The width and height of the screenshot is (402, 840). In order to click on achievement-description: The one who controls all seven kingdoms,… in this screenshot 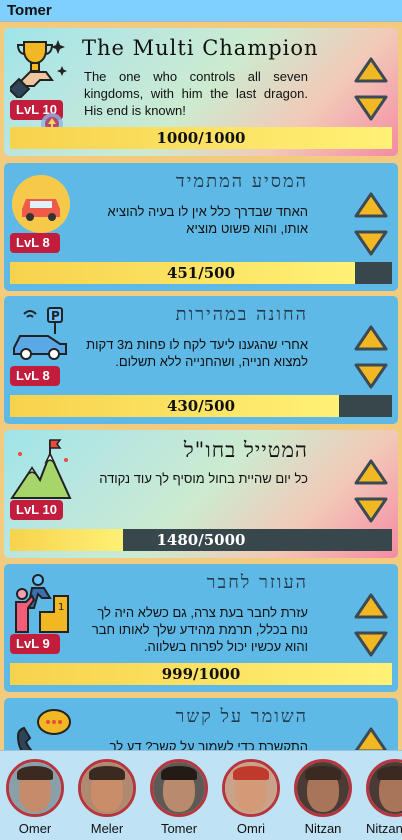, I will do `click(196, 93)`.